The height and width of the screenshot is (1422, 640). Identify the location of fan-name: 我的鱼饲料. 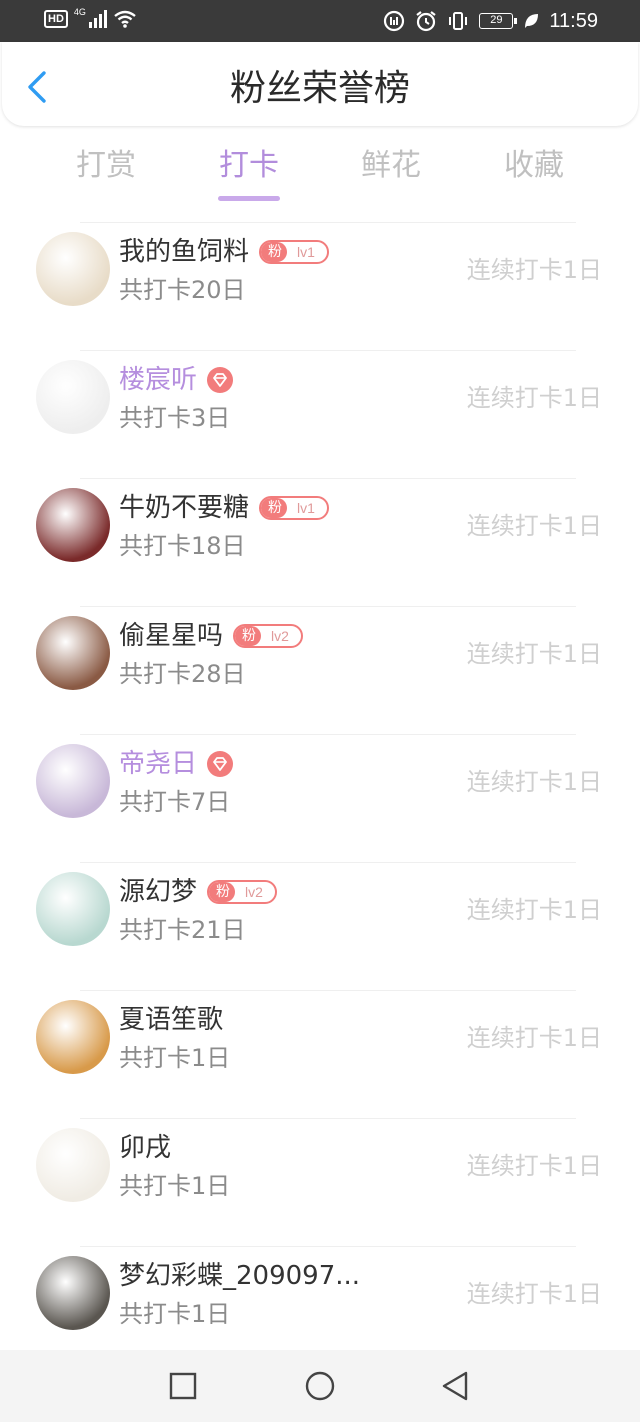
(184, 252).